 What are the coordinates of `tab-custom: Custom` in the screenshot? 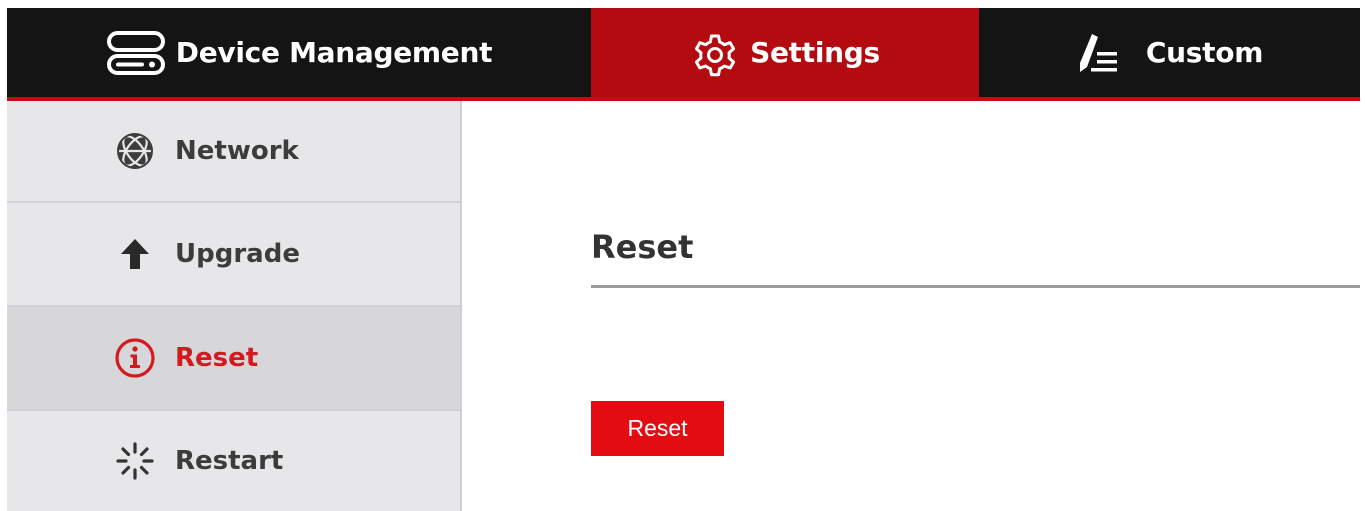 It's located at (1169, 52).